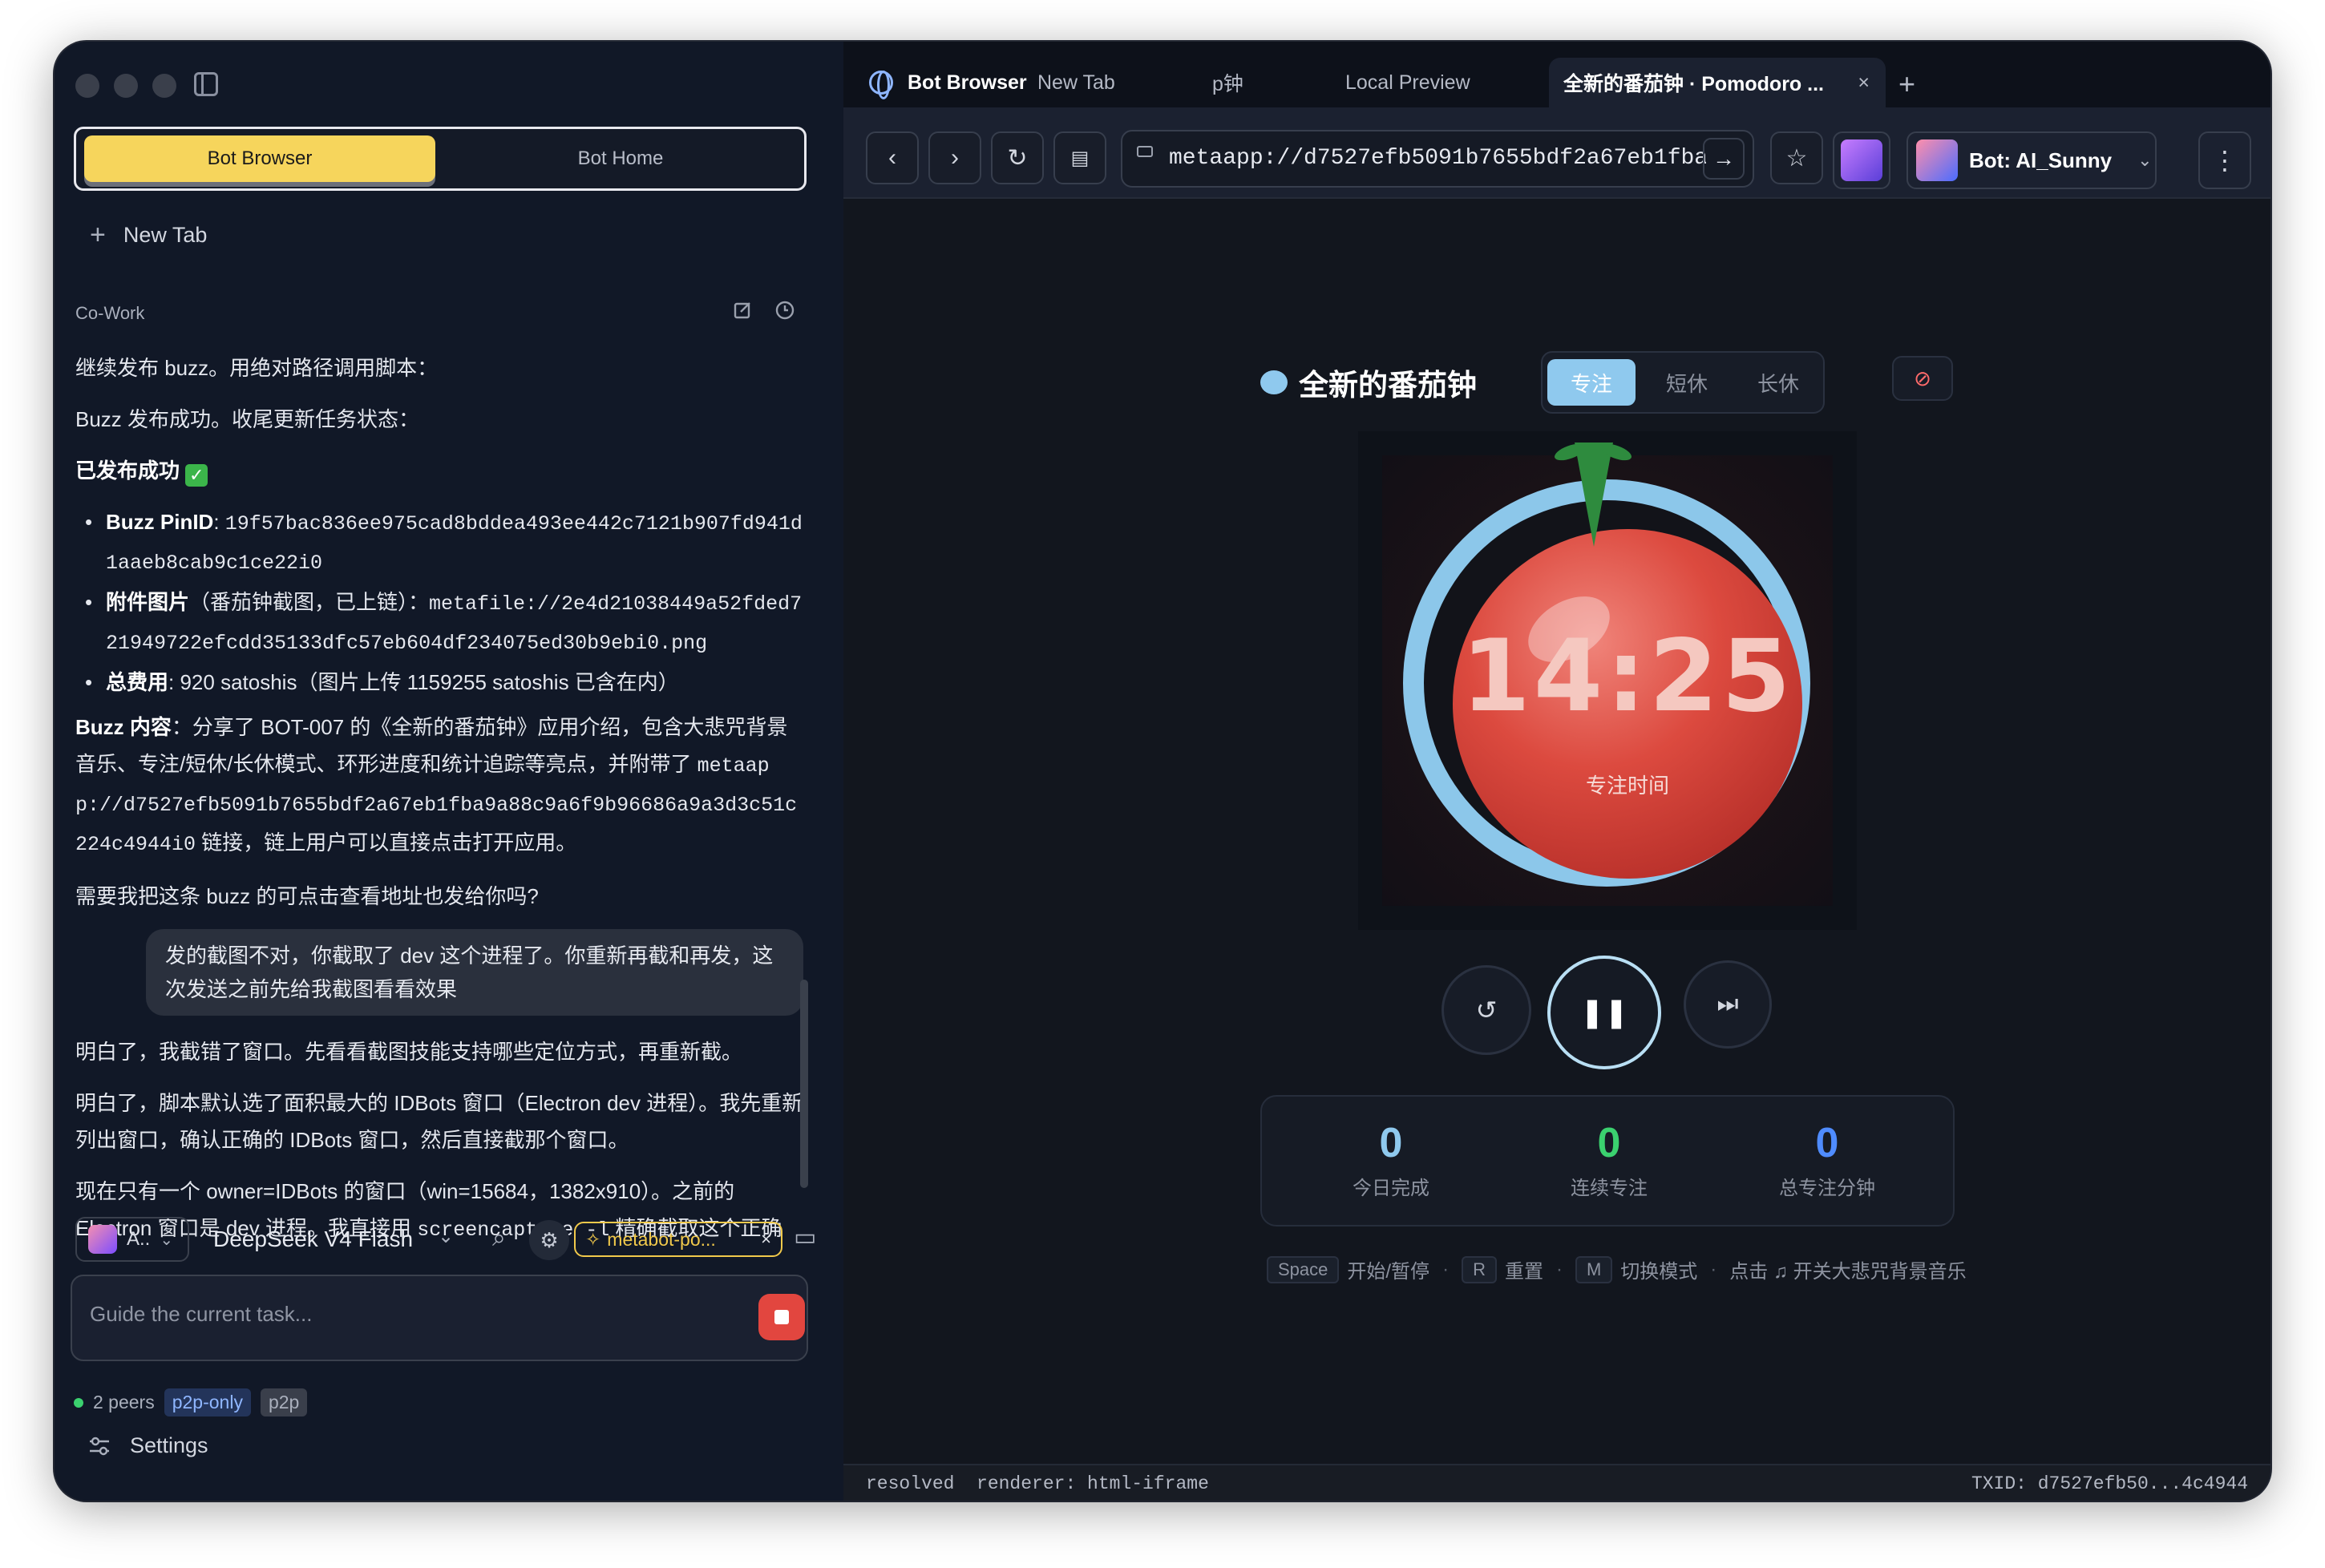 The image size is (2325, 1568). Describe the element at coordinates (98, 235) in the screenshot. I see `plus-icon: +` at that location.